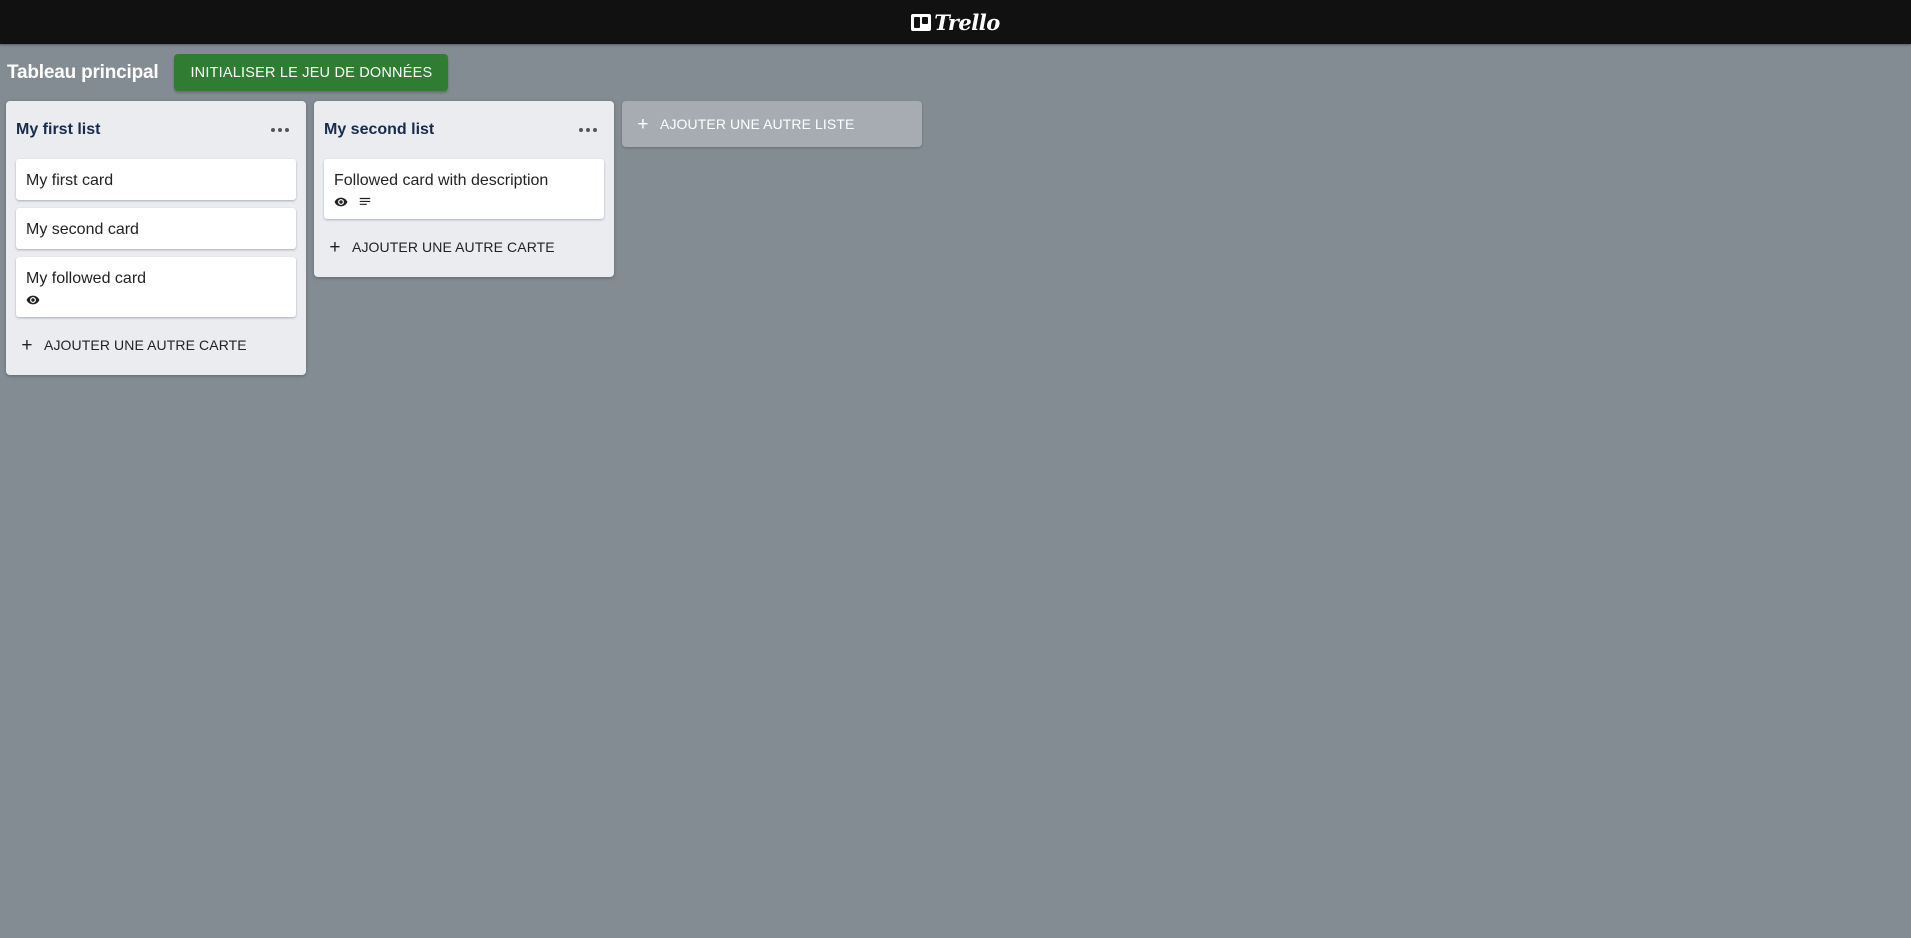 The height and width of the screenshot is (938, 1911). I want to click on list-title: My second list, so click(379, 129).